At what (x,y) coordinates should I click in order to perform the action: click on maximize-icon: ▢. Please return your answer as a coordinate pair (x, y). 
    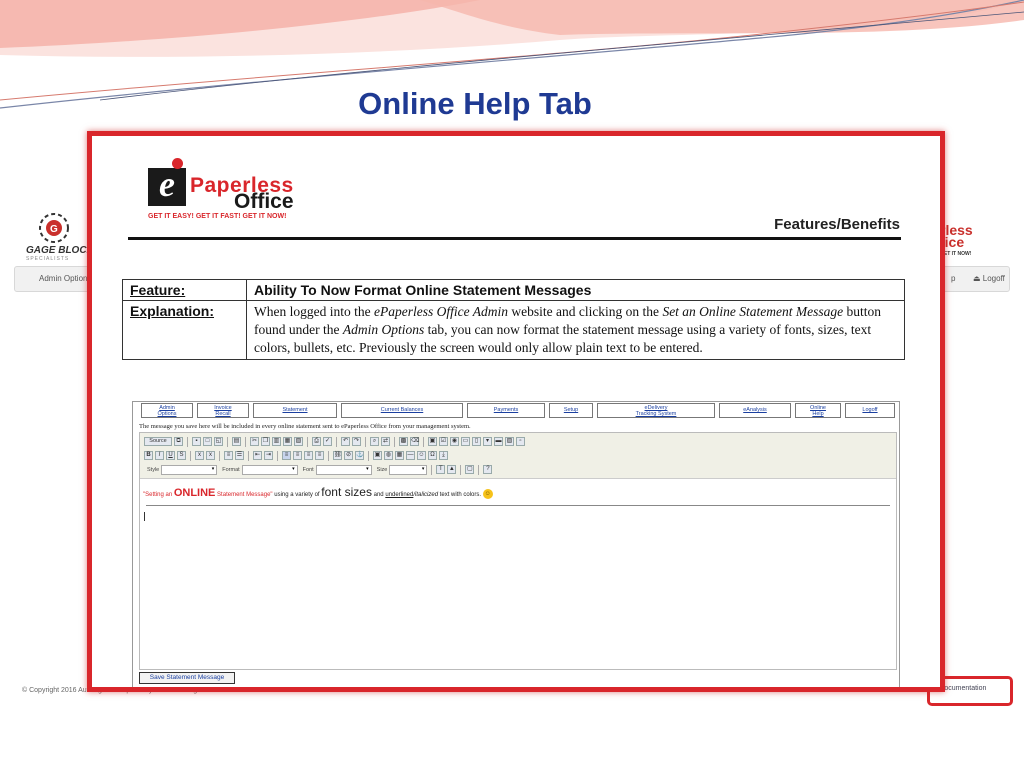
    Looking at the image, I should click on (470, 469).